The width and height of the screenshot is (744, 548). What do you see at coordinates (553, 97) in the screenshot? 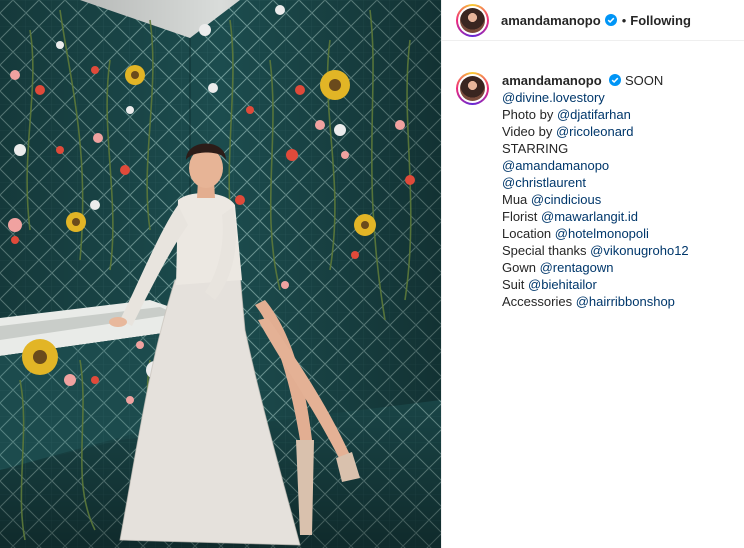
I see `caption-link: @divine.lovestory` at bounding box center [553, 97].